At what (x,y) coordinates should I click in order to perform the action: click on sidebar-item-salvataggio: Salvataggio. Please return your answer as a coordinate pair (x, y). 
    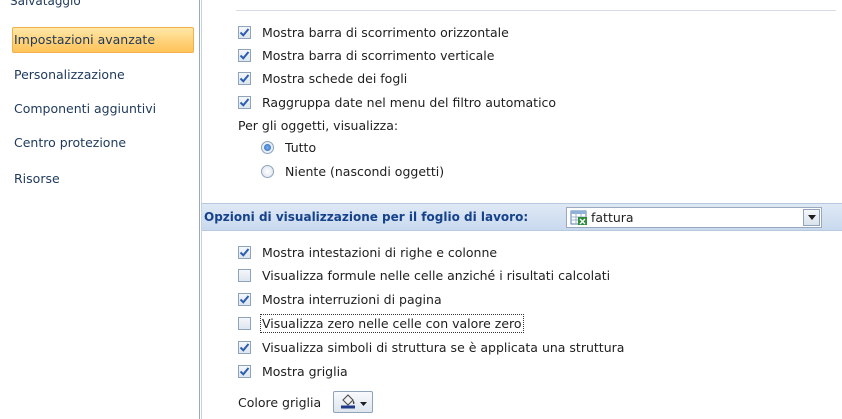
    Looking at the image, I should click on (45, 4).